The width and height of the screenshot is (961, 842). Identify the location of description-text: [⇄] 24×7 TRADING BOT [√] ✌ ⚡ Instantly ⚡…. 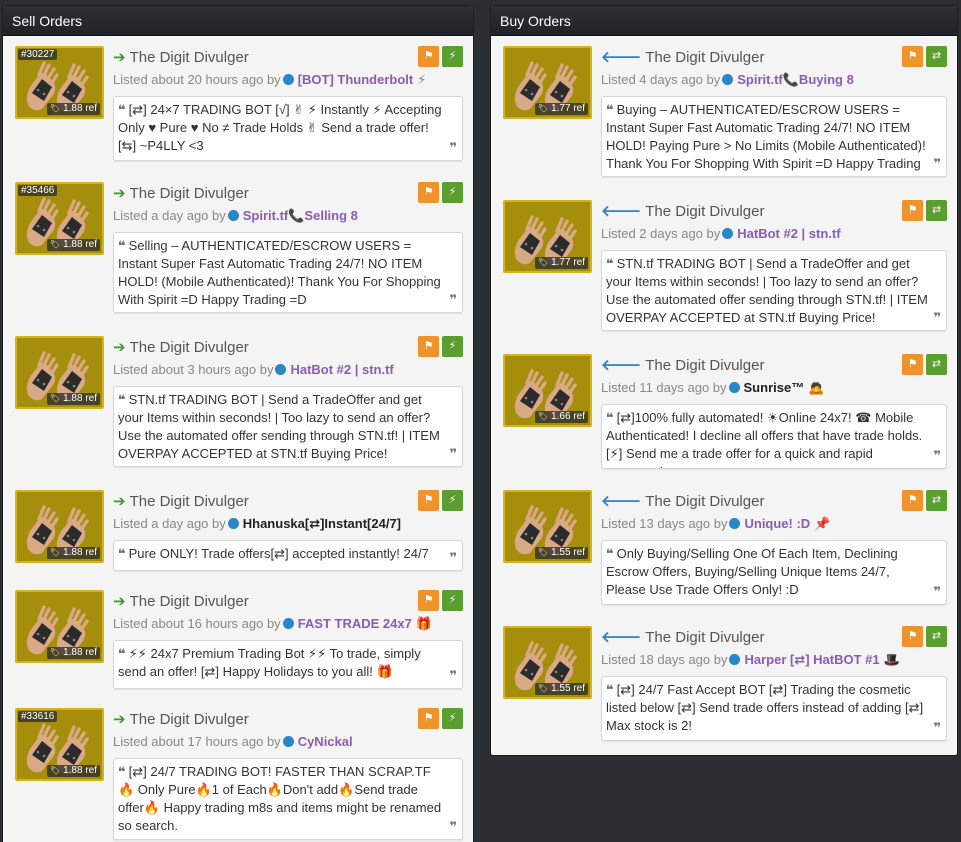
(280, 127).